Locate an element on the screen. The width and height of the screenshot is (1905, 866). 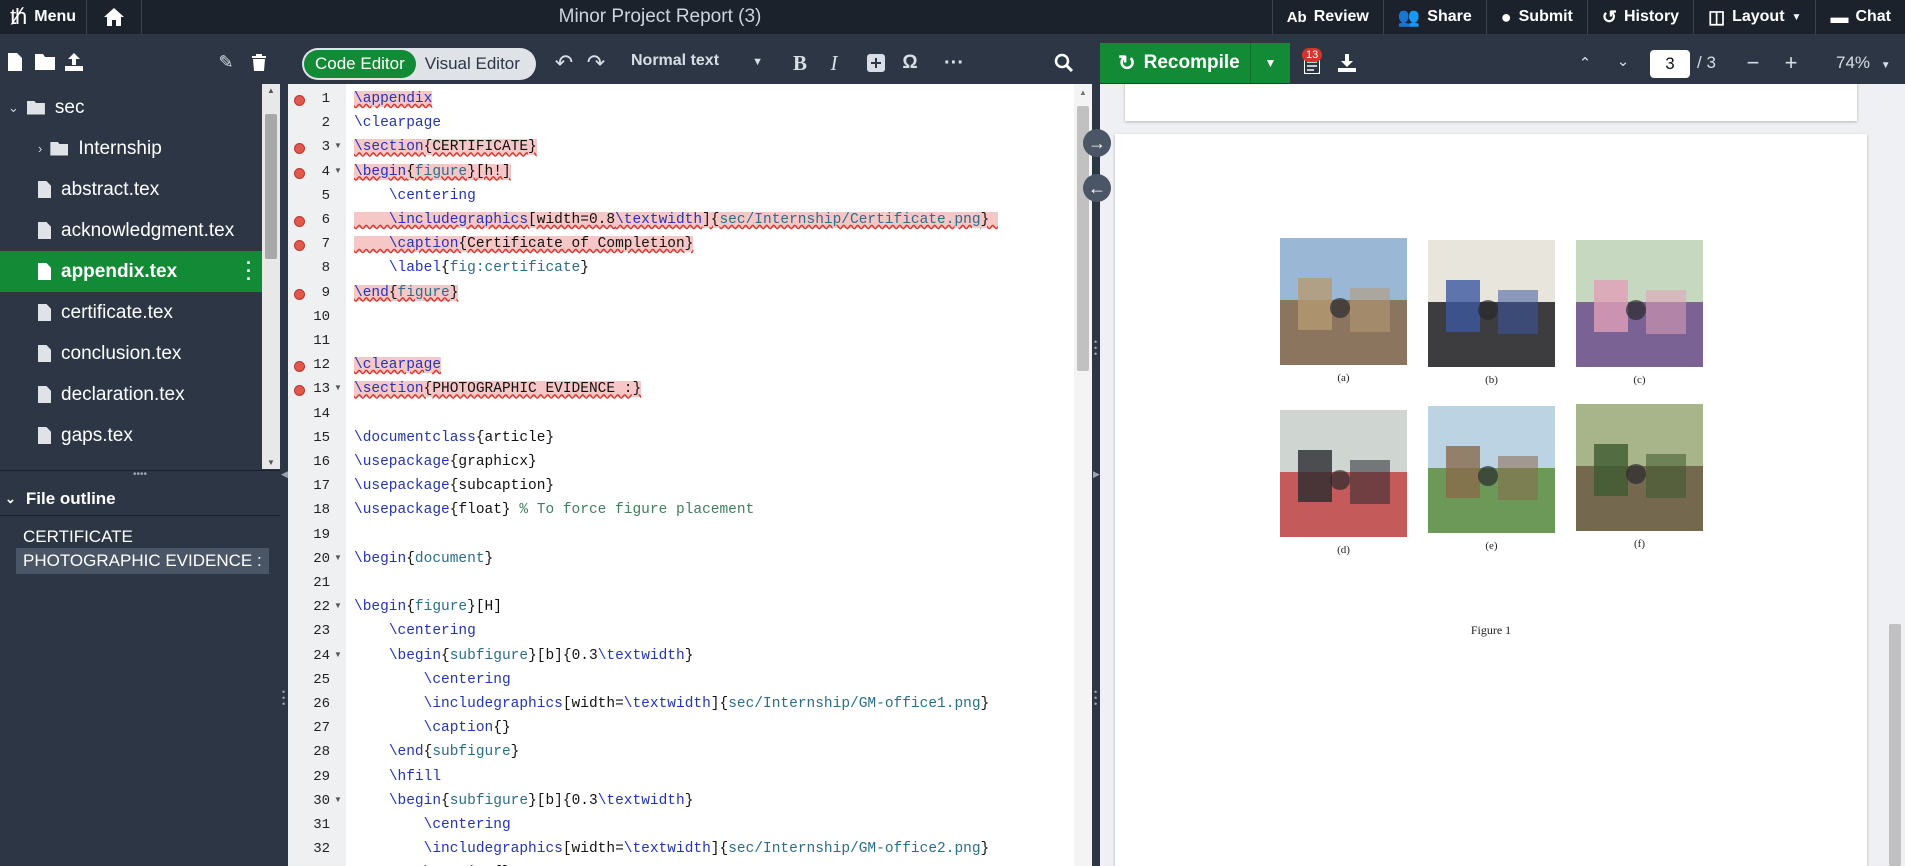
editor-mode-toggle: Code Editor Visual Editor is located at coordinates (419, 64).